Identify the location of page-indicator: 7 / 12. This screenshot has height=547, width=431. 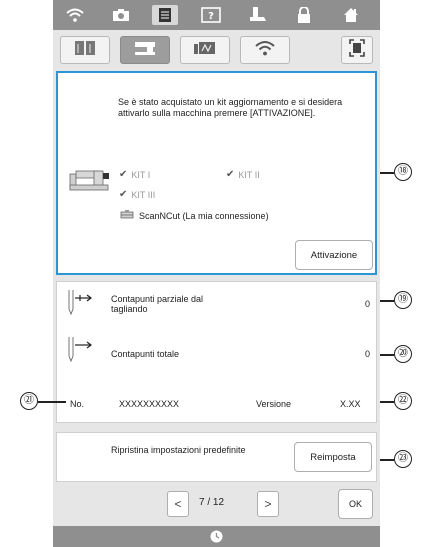
(211, 502).